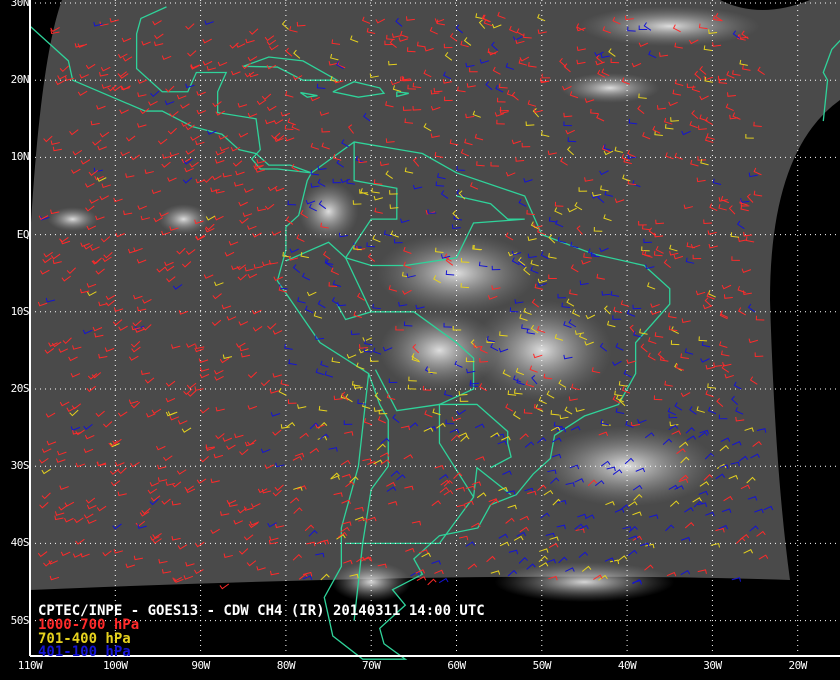 The image size is (840, 680). What do you see at coordinates (286, 665) in the screenshot?
I see `lon-label: 80W` at bounding box center [286, 665].